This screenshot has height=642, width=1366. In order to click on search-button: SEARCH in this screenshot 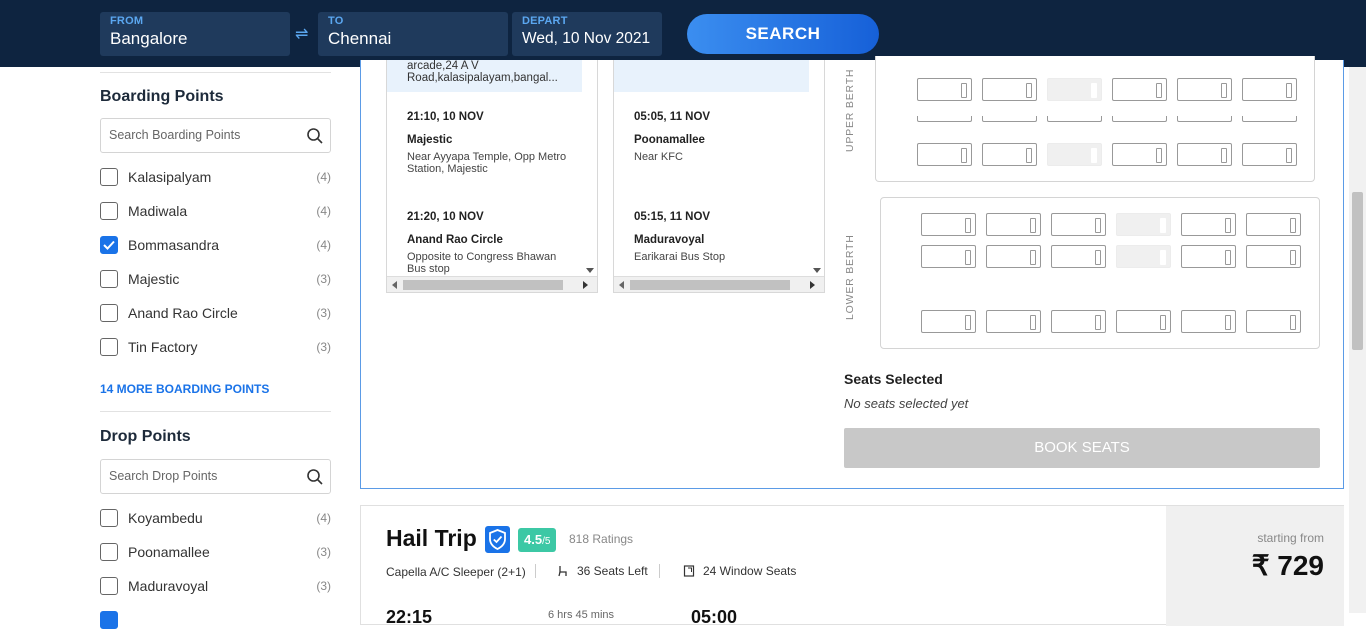, I will do `click(783, 34)`.